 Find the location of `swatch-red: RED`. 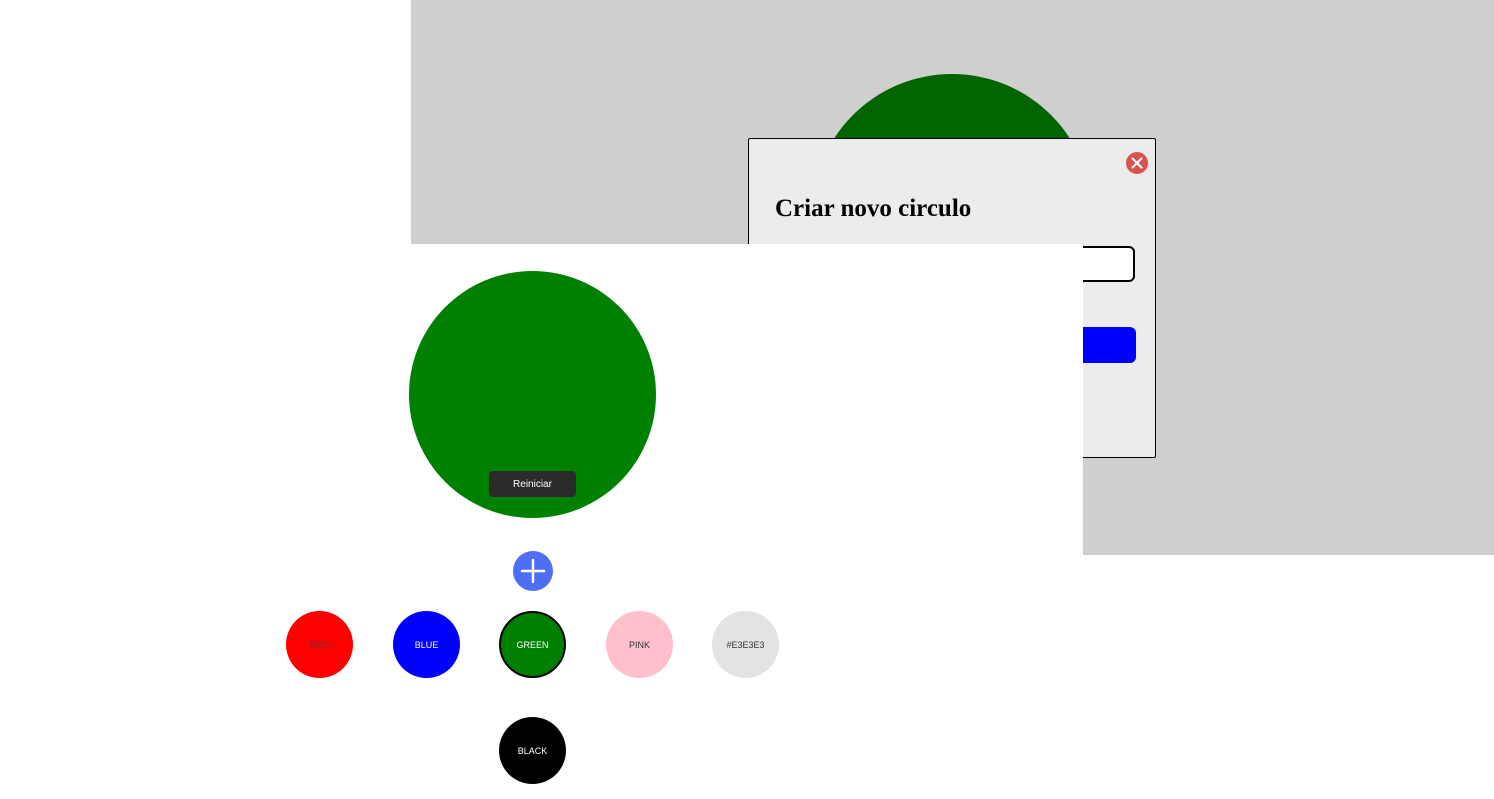

swatch-red: RED is located at coordinates (319, 644).